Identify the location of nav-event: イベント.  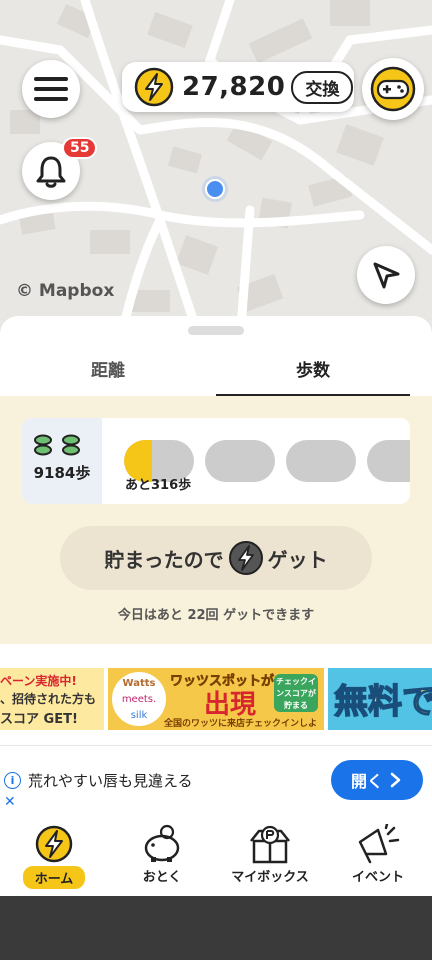
(378, 855).